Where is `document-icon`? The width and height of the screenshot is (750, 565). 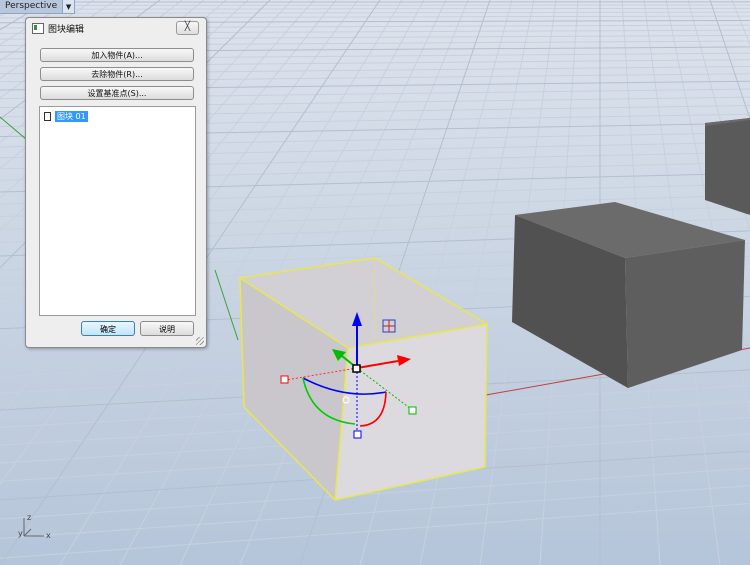 document-icon is located at coordinates (47, 116).